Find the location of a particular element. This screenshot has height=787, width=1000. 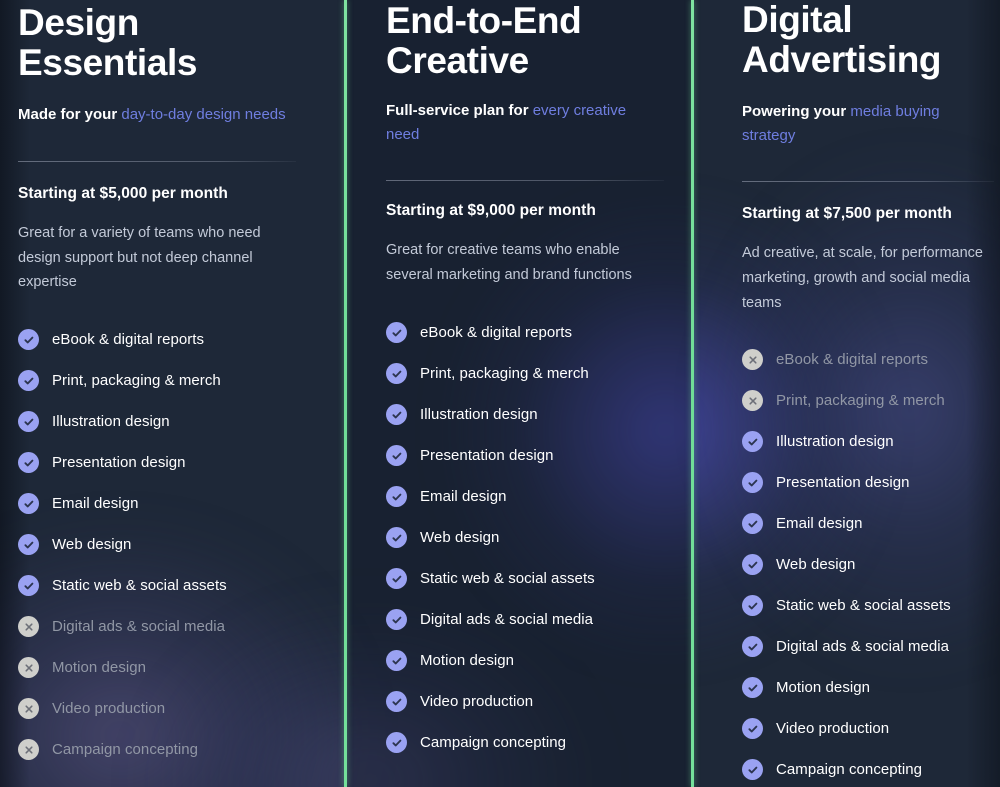

feature-label: Campaign concepting is located at coordinates (125, 750).